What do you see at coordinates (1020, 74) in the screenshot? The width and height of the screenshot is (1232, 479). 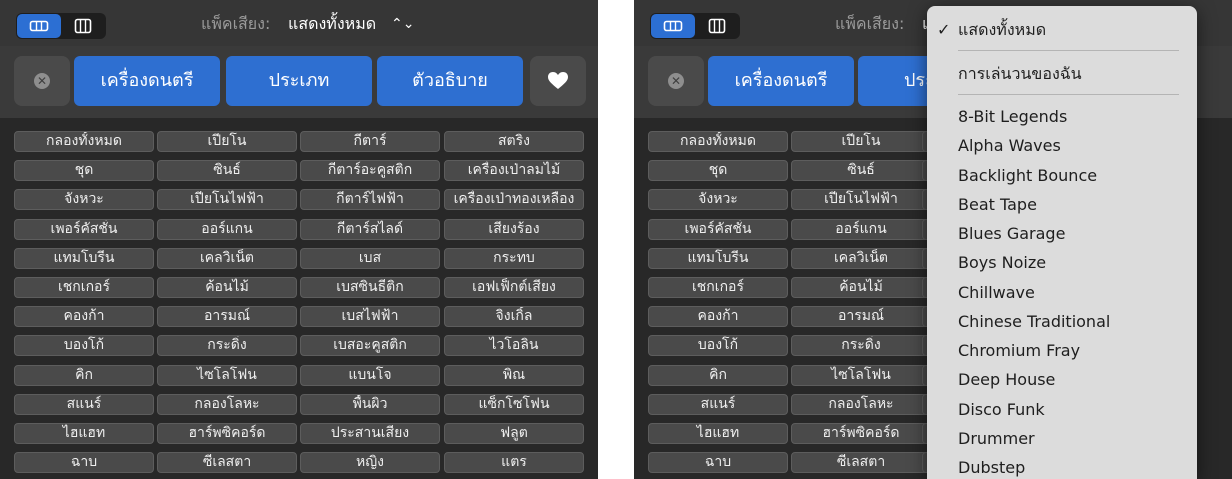 I see `menu-item-my-loops: การเล่นวนของฉัน` at bounding box center [1020, 74].